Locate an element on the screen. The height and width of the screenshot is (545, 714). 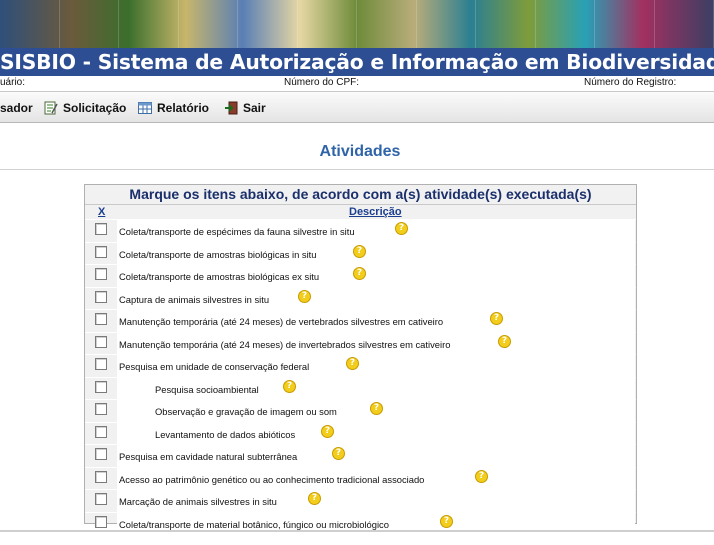
activity-row: Marcação de animais silvestres in situ? is located at coordinates (360, 500).